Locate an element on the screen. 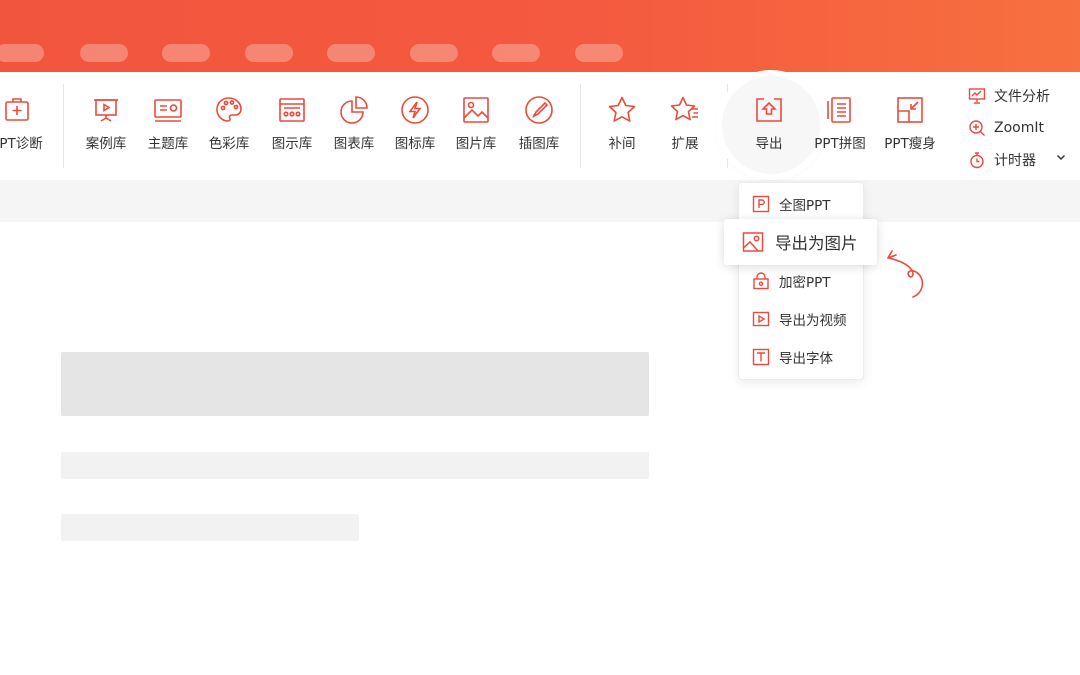 This screenshot has width=1080, height=675. tool-ppt-slim: PPT瘦身 is located at coordinates (910, 129).